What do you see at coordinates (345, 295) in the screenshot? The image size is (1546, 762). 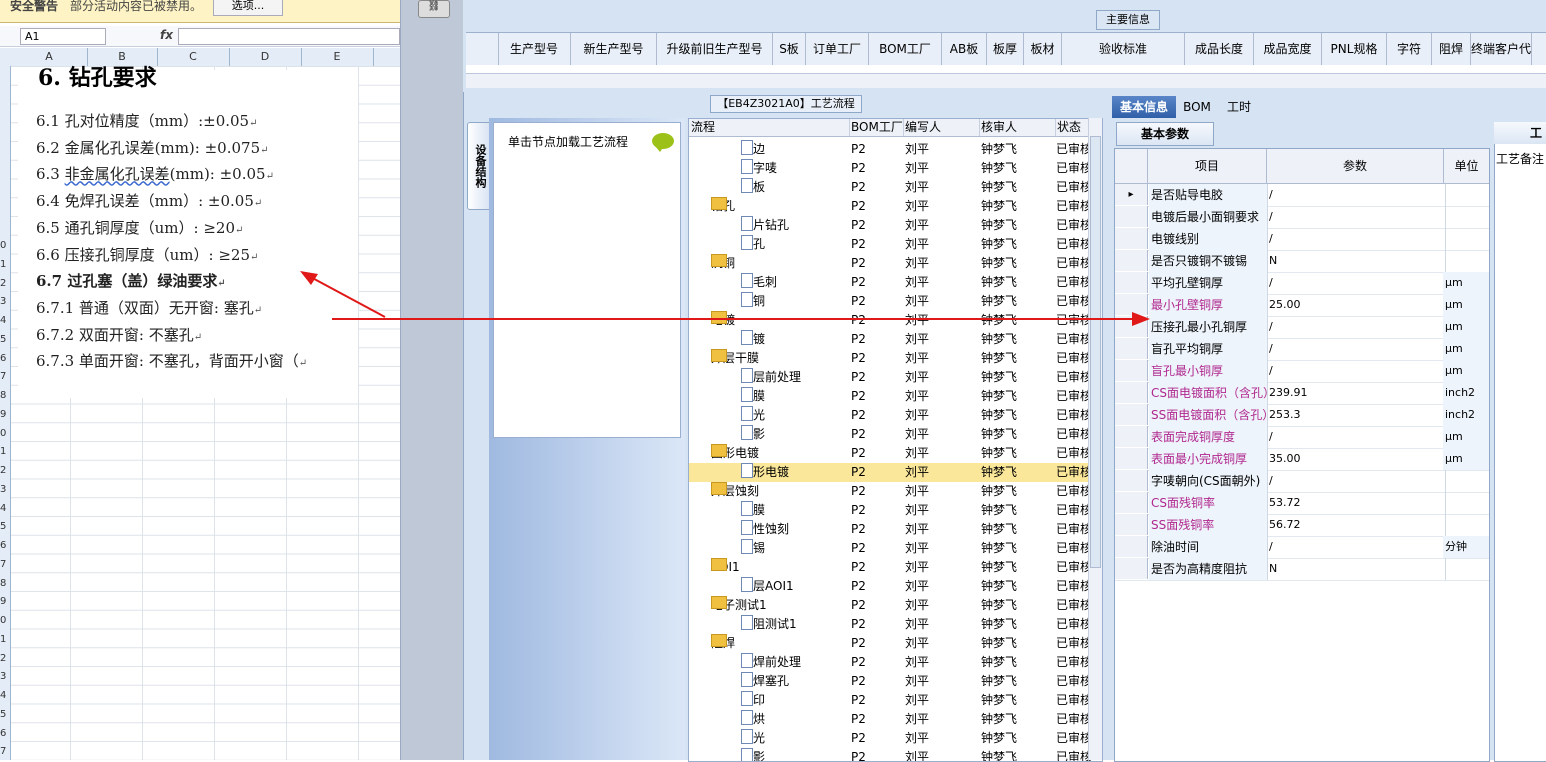 I see `arrow-line-left` at bounding box center [345, 295].